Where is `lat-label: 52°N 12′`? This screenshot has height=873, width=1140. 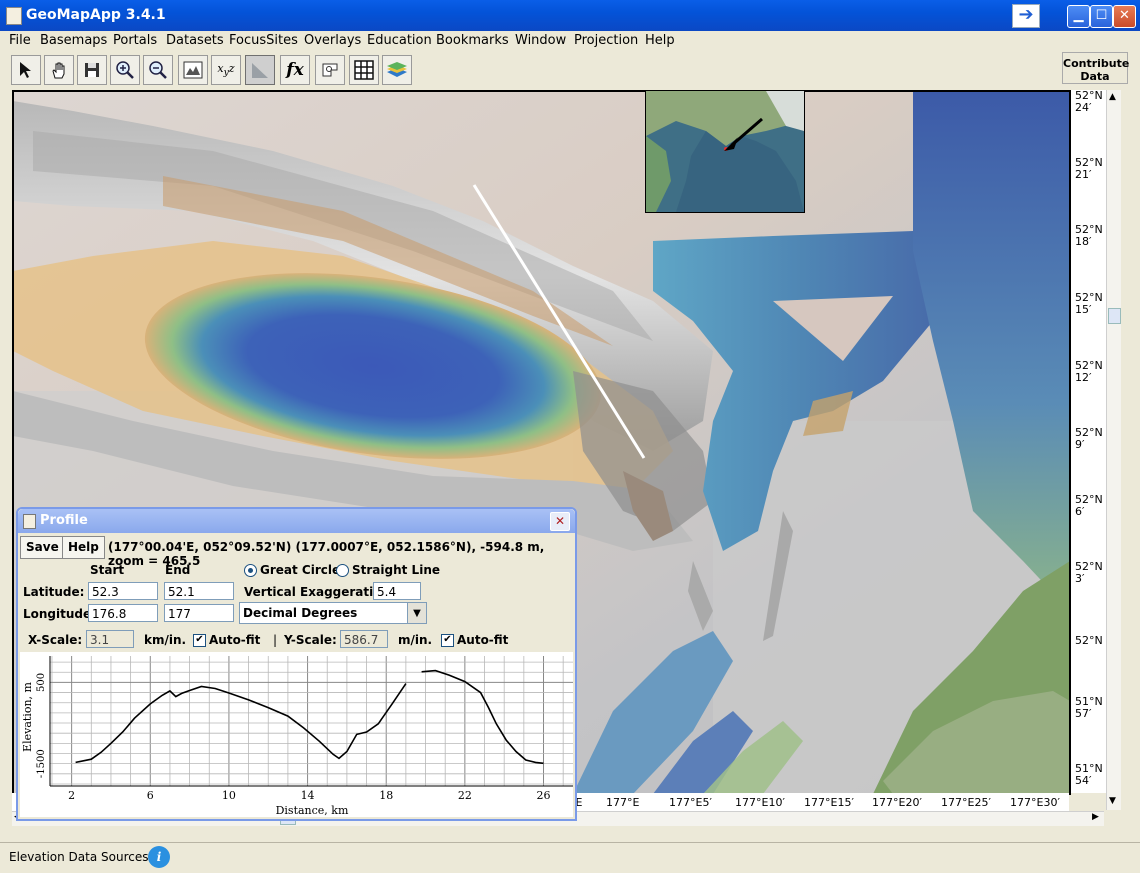
lat-label: 52°N 12′ is located at coordinates (1089, 371).